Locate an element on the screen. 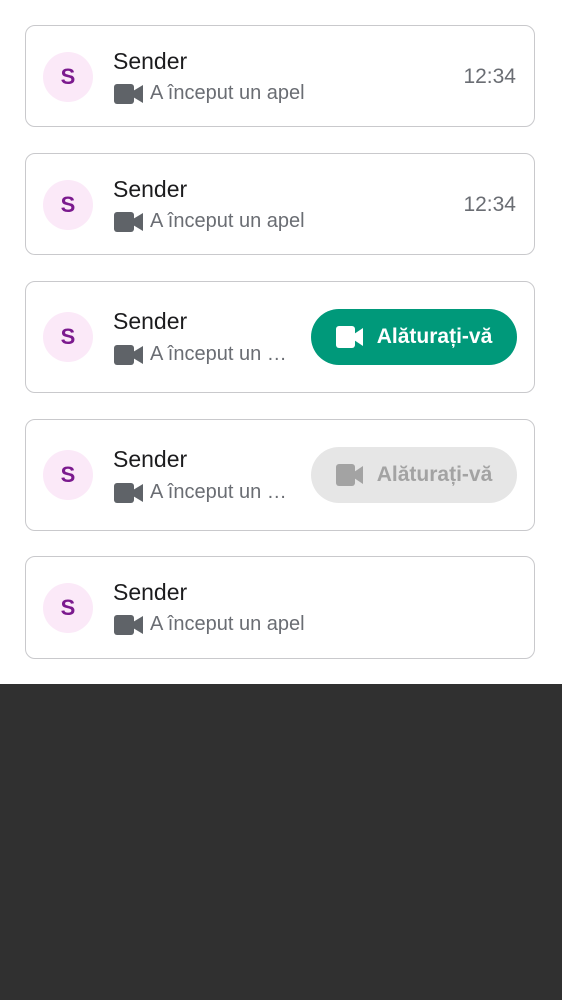 This screenshot has height=1000, width=562. join-call-button: Alăturați-vă is located at coordinates (414, 337).